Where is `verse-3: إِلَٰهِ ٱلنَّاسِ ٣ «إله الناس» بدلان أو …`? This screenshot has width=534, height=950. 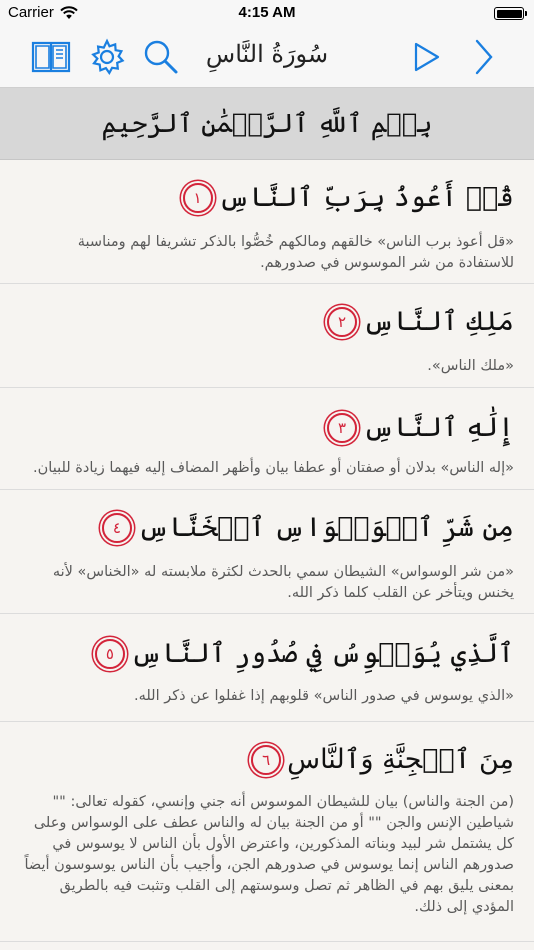 verse-3: إِلَٰهِ ٱلنَّاسِ ٣ «إله الناس» بدلان أو … is located at coordinates (267, 439).